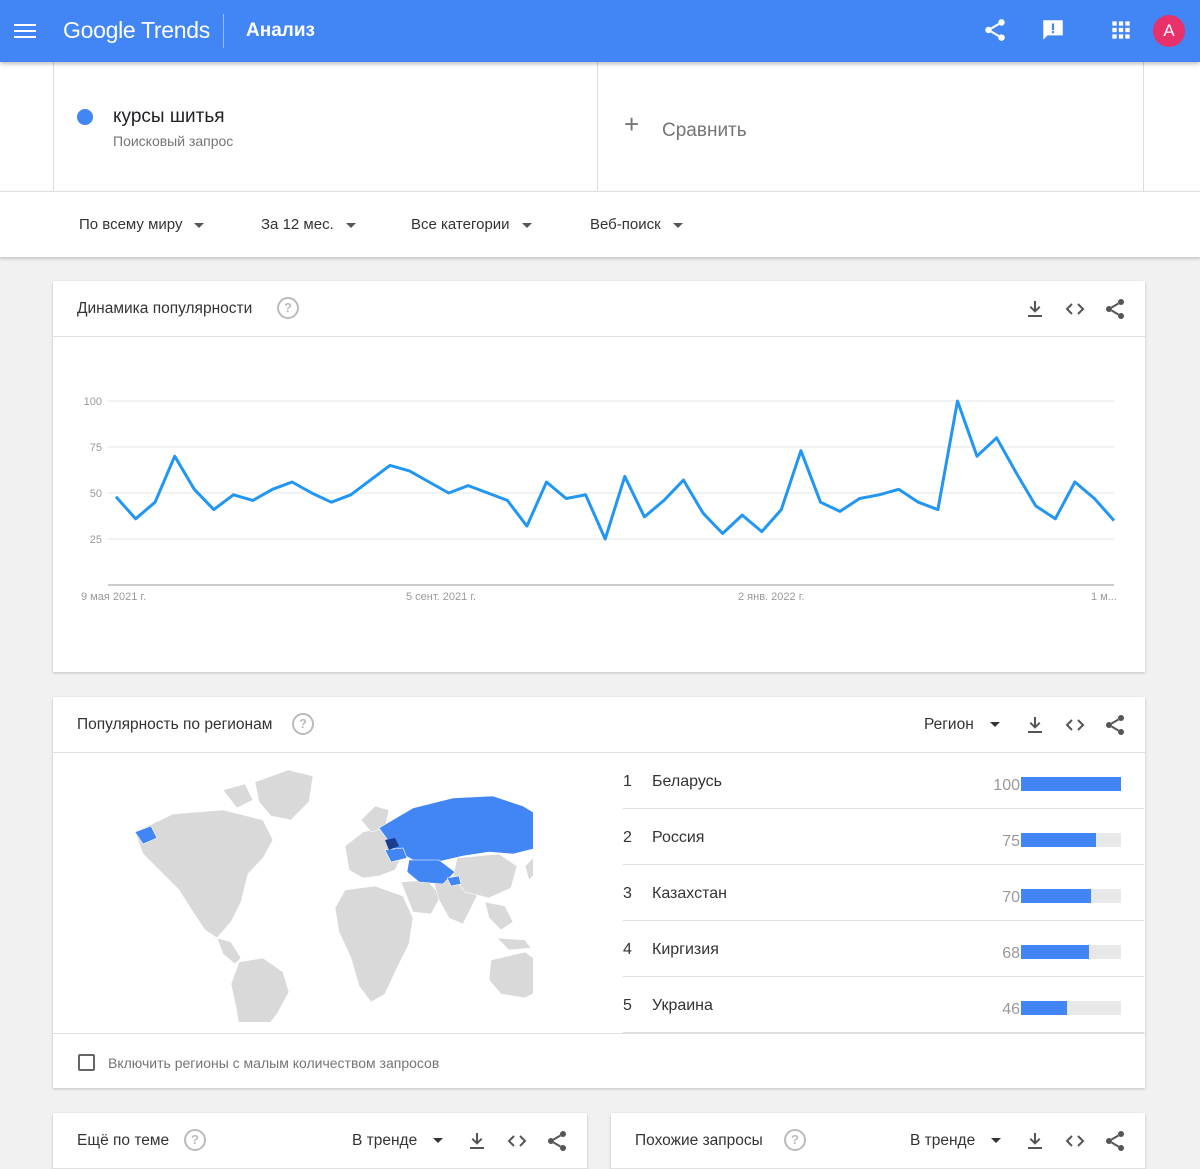  I want to click on region-row: 5 Украина 46, so click(883, 1005).